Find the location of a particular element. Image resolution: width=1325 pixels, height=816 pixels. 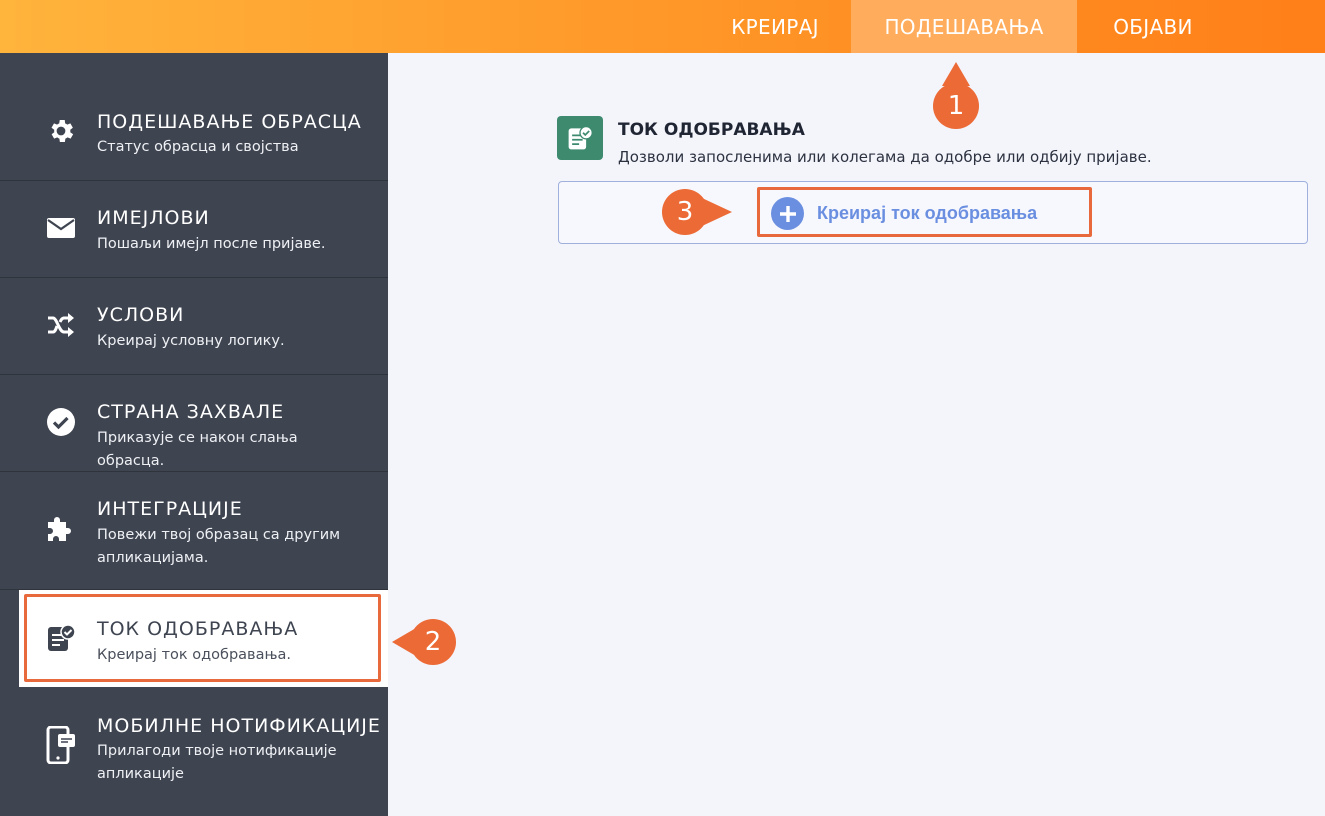

step-marker-1: 1 is located at coordinates (956, 106).